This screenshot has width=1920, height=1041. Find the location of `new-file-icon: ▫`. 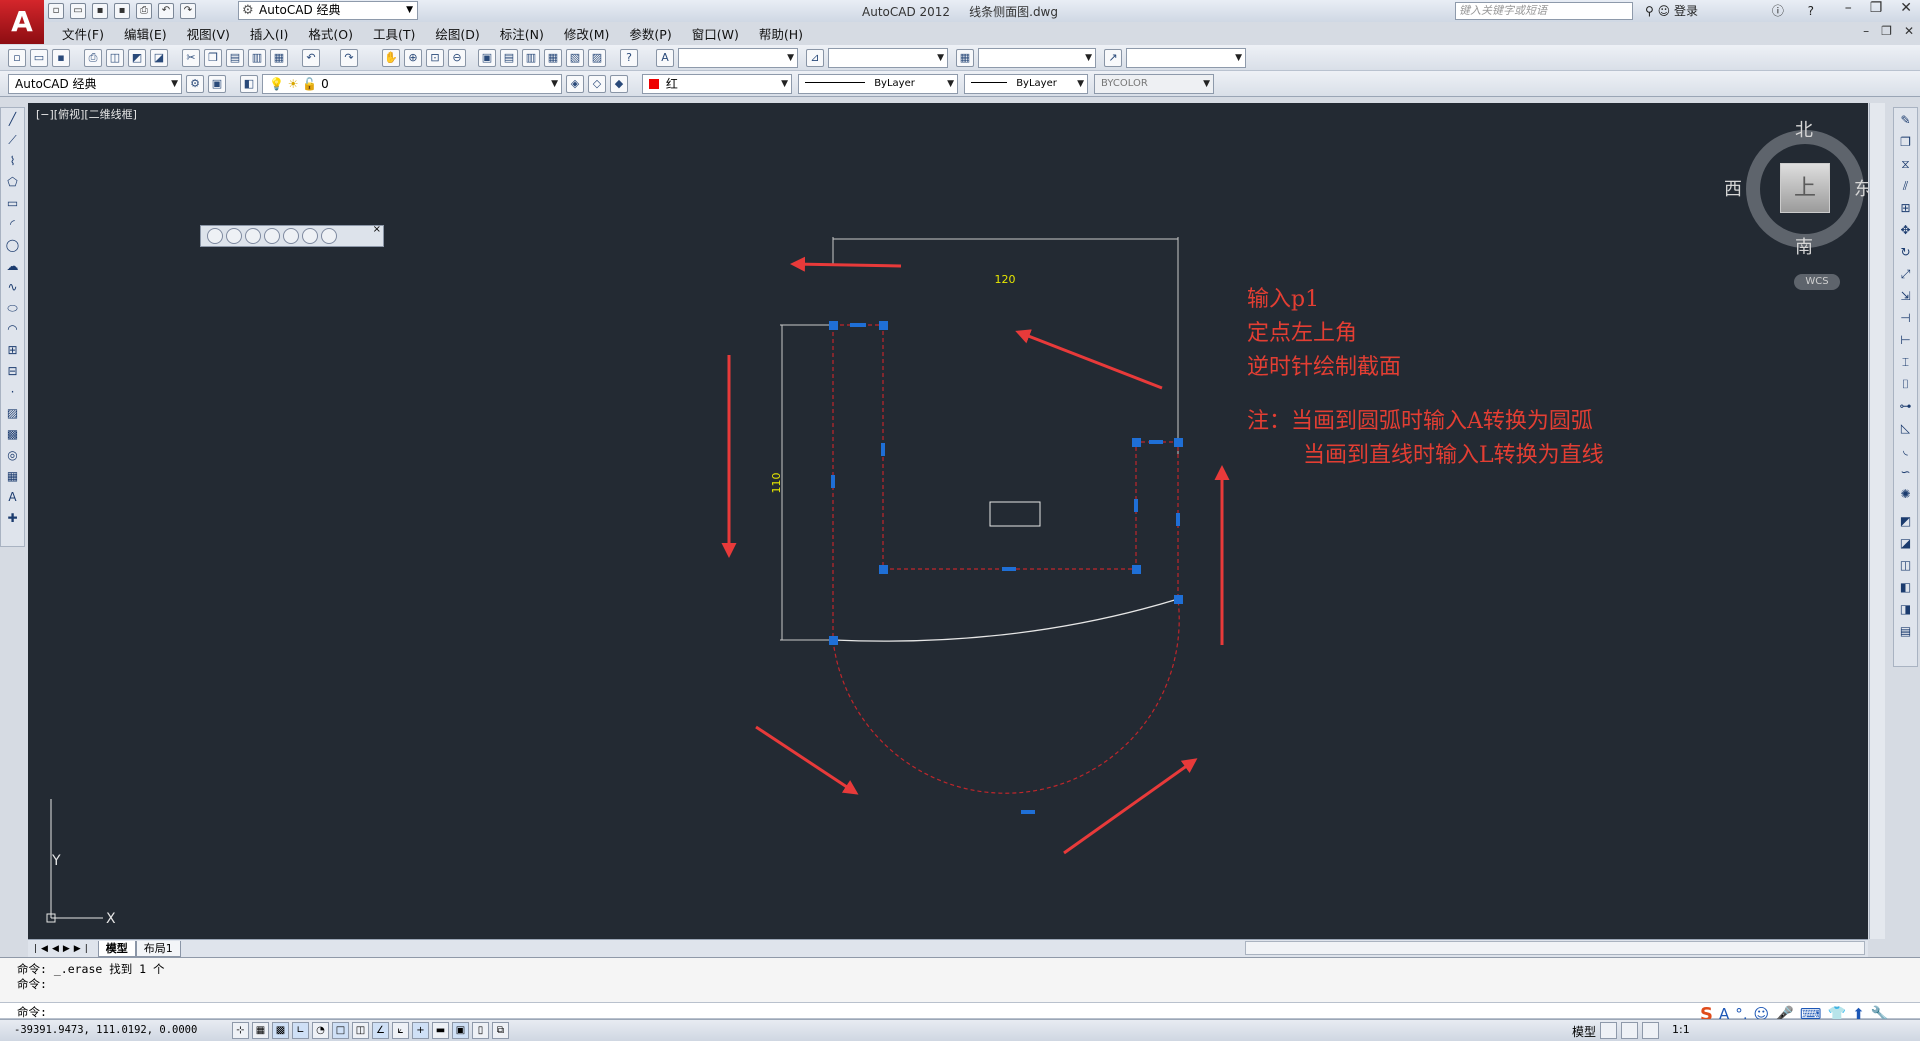

new-file-icon: ▫ is located at coordinates (56, 11).